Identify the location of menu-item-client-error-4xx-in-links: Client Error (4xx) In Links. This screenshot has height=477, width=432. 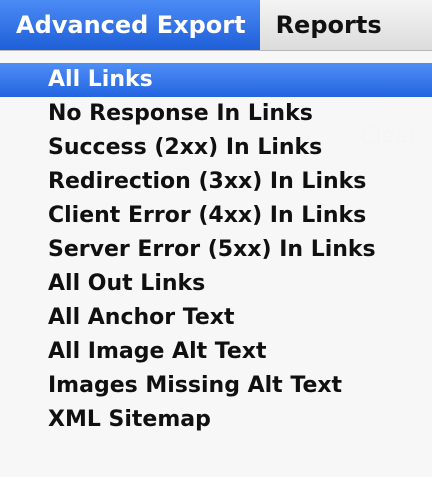
(216, 216).